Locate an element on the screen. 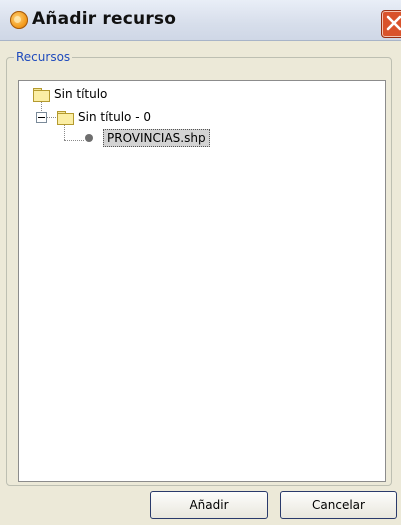 This screenshot has width=401, height=525. tree-node-view: Sin título - 0 is located at coordinates (104, 117).